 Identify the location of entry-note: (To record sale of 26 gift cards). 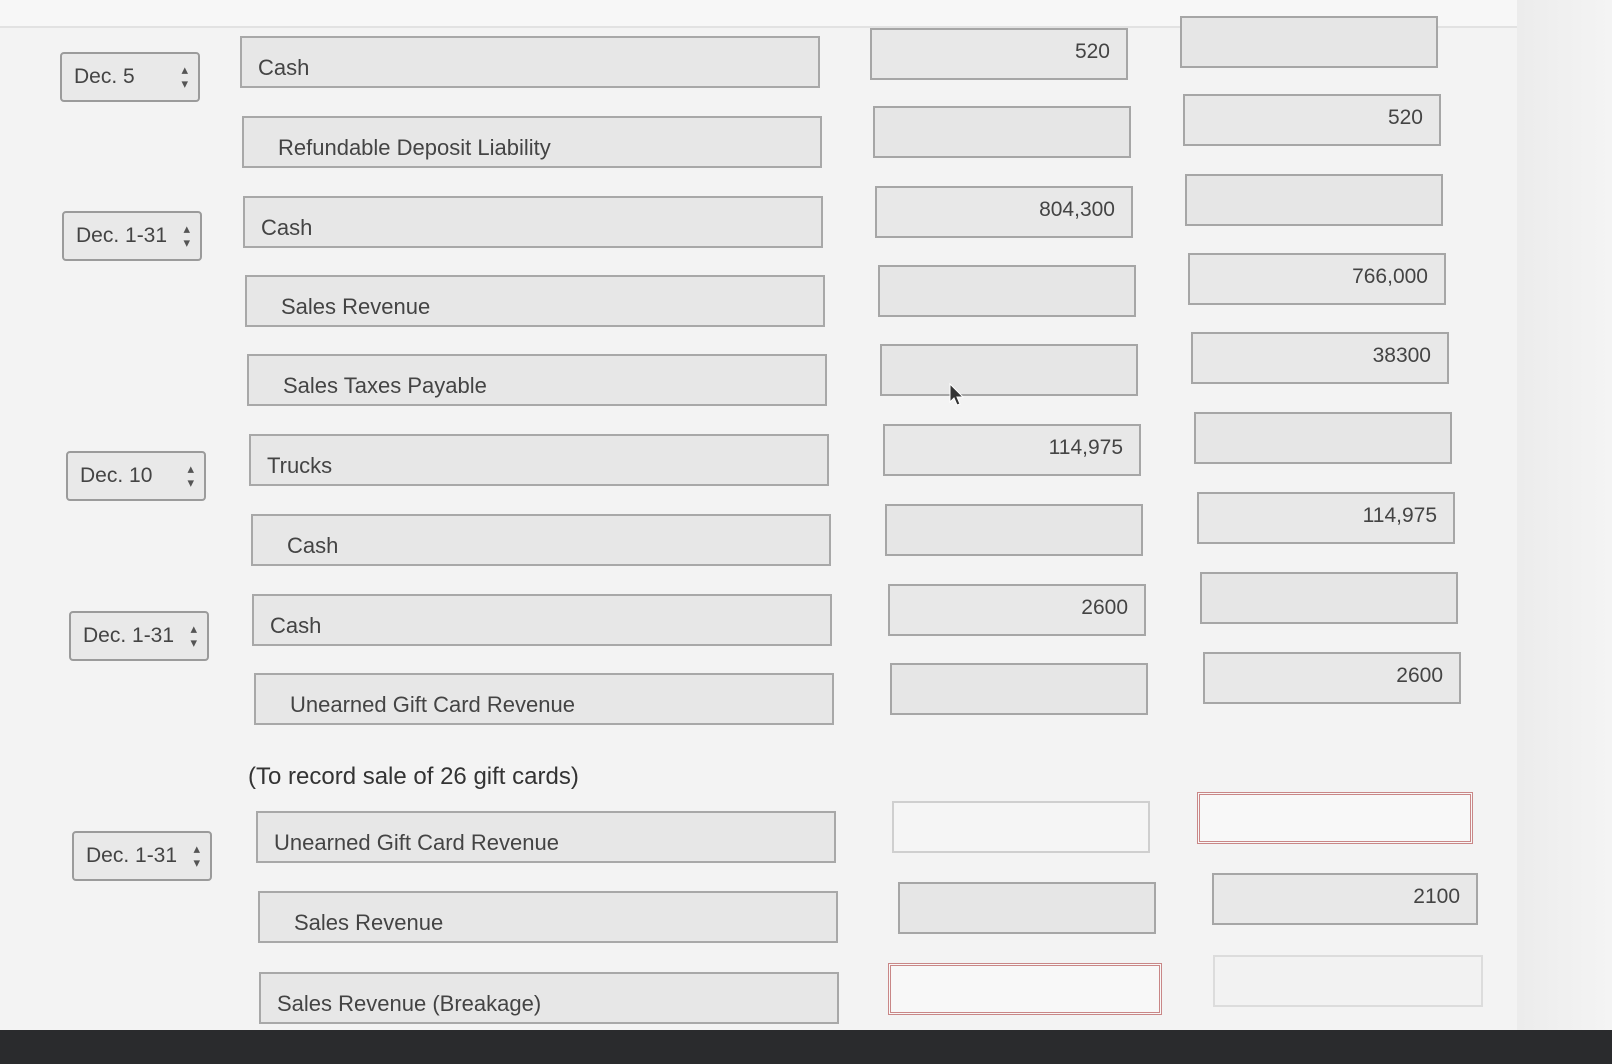
(413, 776).